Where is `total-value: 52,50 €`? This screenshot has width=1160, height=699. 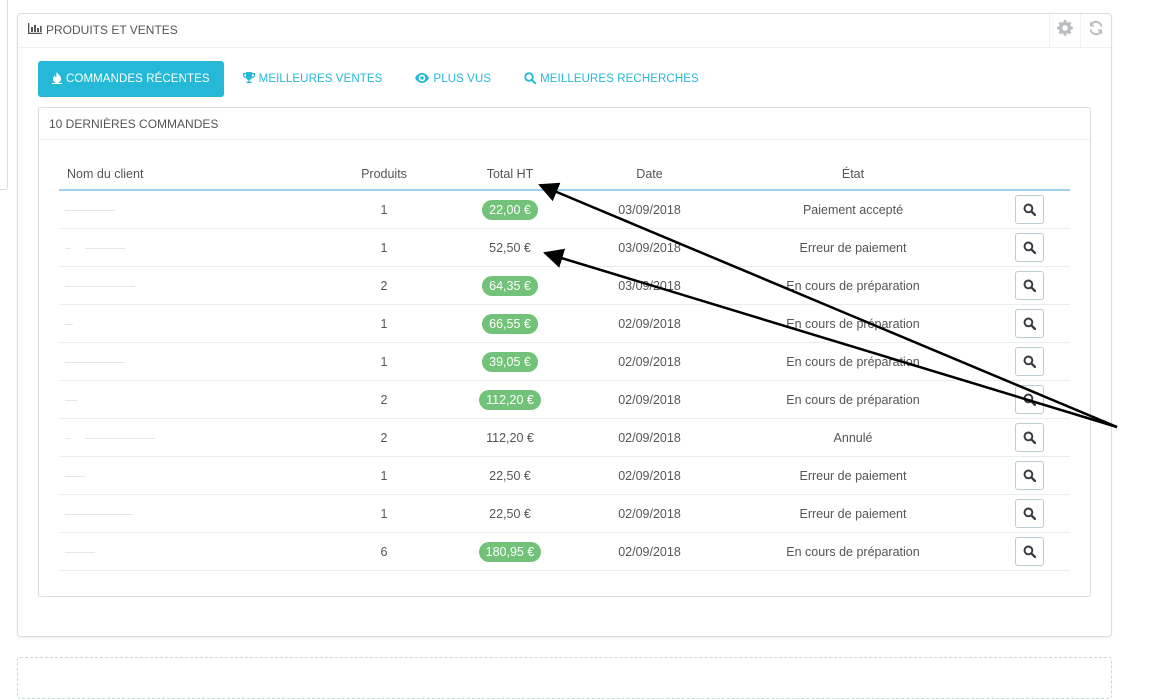
total-value: 52,50 € is located at coordinates (510, 247).